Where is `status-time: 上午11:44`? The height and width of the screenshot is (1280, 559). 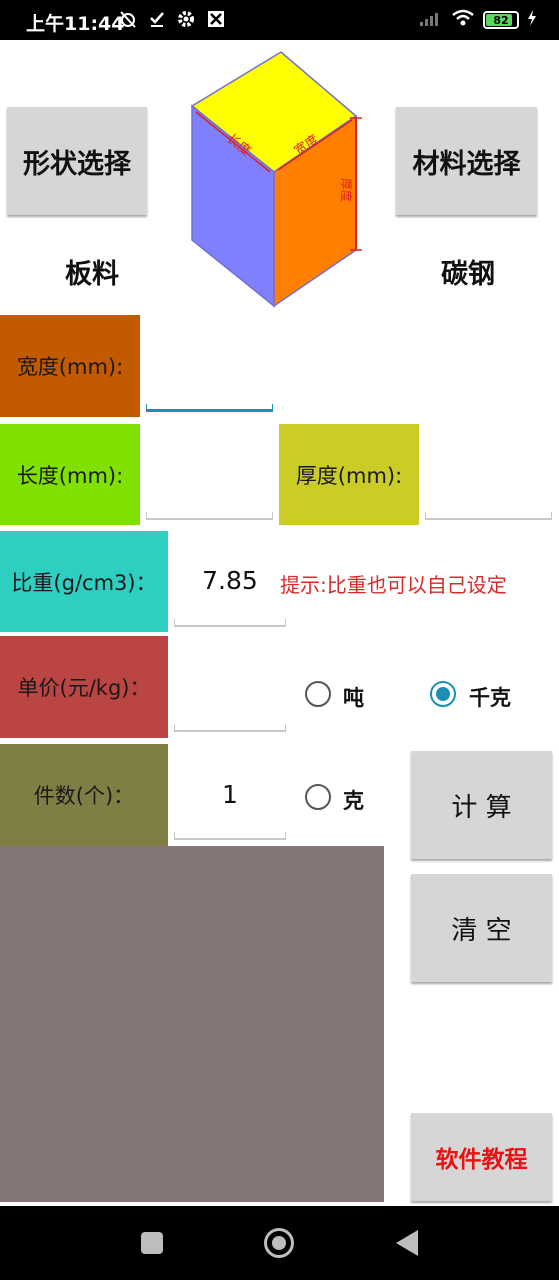
status-time: 上午11:44 is located at coordinates (75, 24).